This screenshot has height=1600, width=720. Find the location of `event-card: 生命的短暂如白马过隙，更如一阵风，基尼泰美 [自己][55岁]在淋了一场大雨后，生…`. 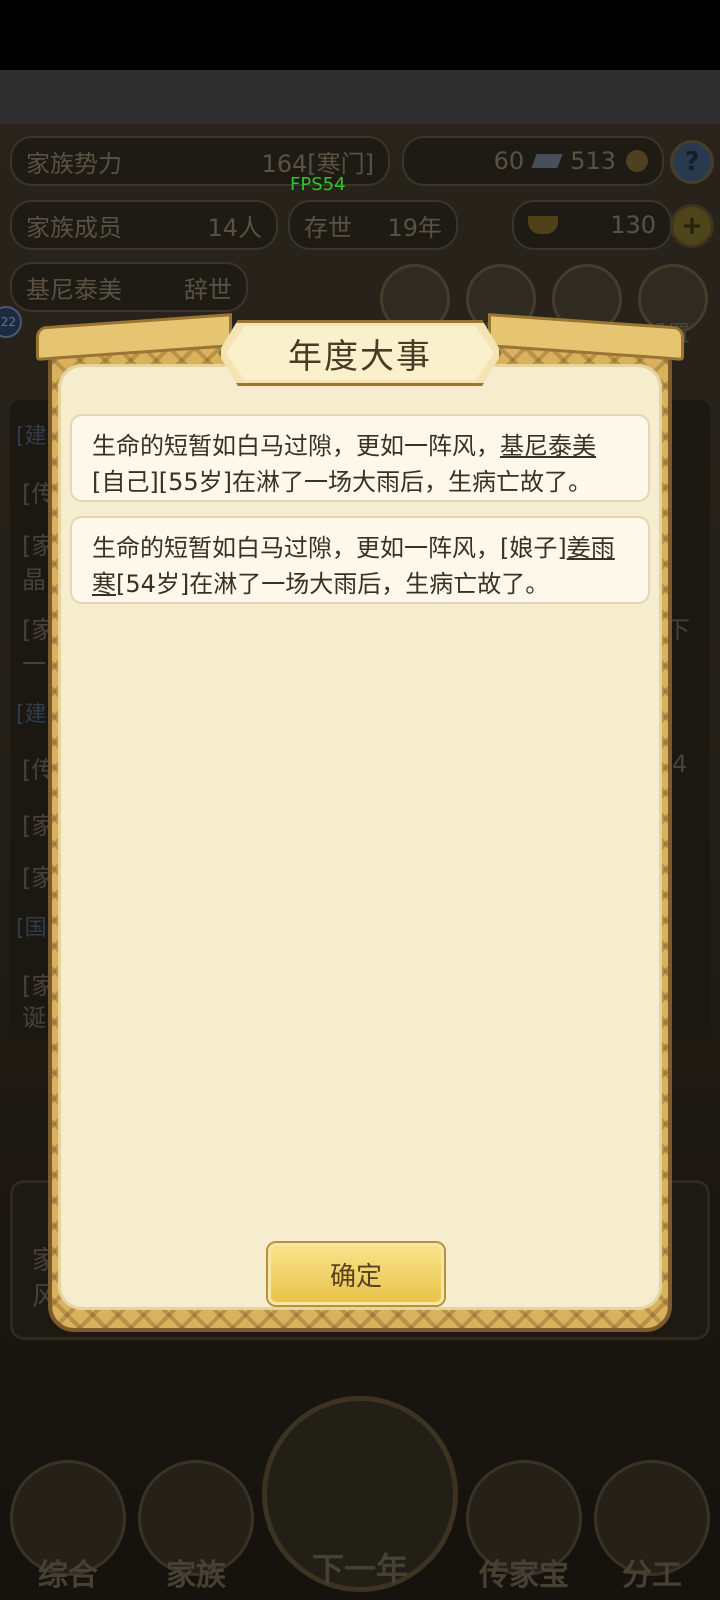

event-card: 生命的短暂如白马过隙，更如一阵风，基尼泰美 [自己][55岁]在淋了一场大雨后，生… is located at coordinates (360, 458).